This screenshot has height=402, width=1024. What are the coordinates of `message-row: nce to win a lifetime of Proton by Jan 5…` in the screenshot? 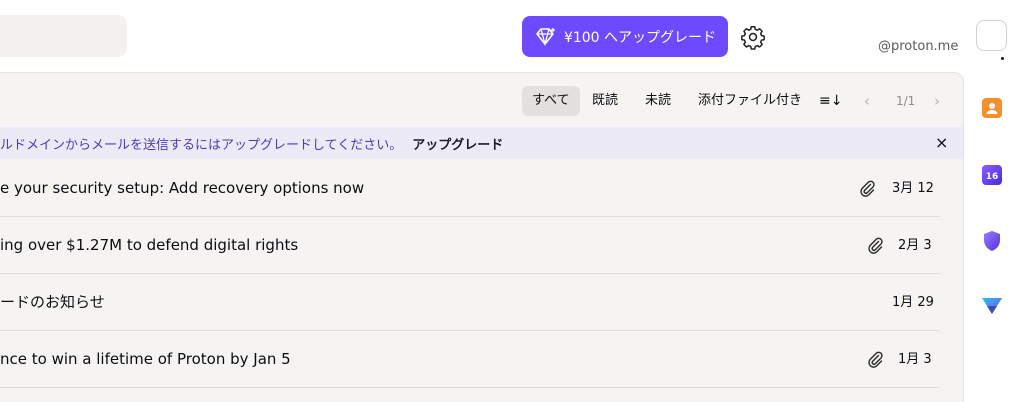 It's located at (470, 359).